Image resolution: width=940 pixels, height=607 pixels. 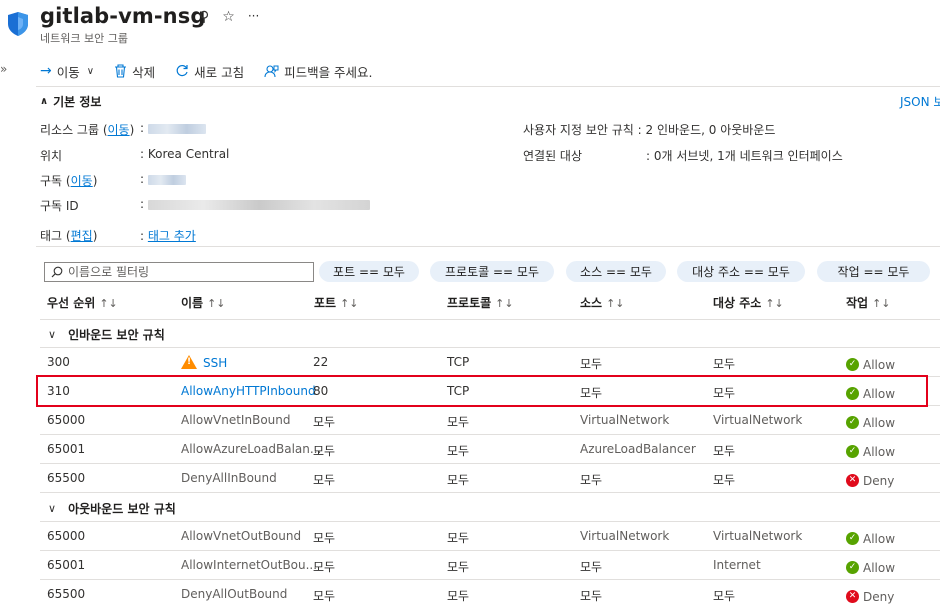 What do you see at coordinates (215, 363) in the screenshot?
I see `rule-name: SSH` at bounding box center [215, 363].